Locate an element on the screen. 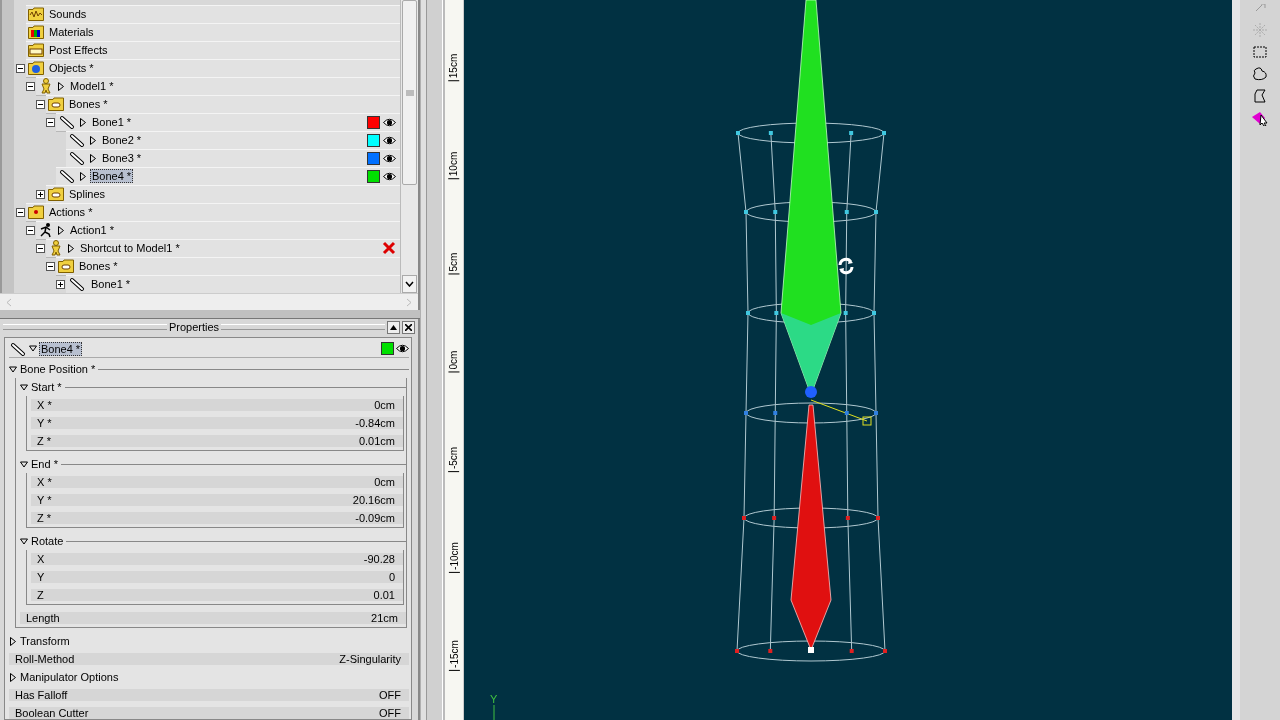  chevron-down-icon is located at coordinates (409, 284).